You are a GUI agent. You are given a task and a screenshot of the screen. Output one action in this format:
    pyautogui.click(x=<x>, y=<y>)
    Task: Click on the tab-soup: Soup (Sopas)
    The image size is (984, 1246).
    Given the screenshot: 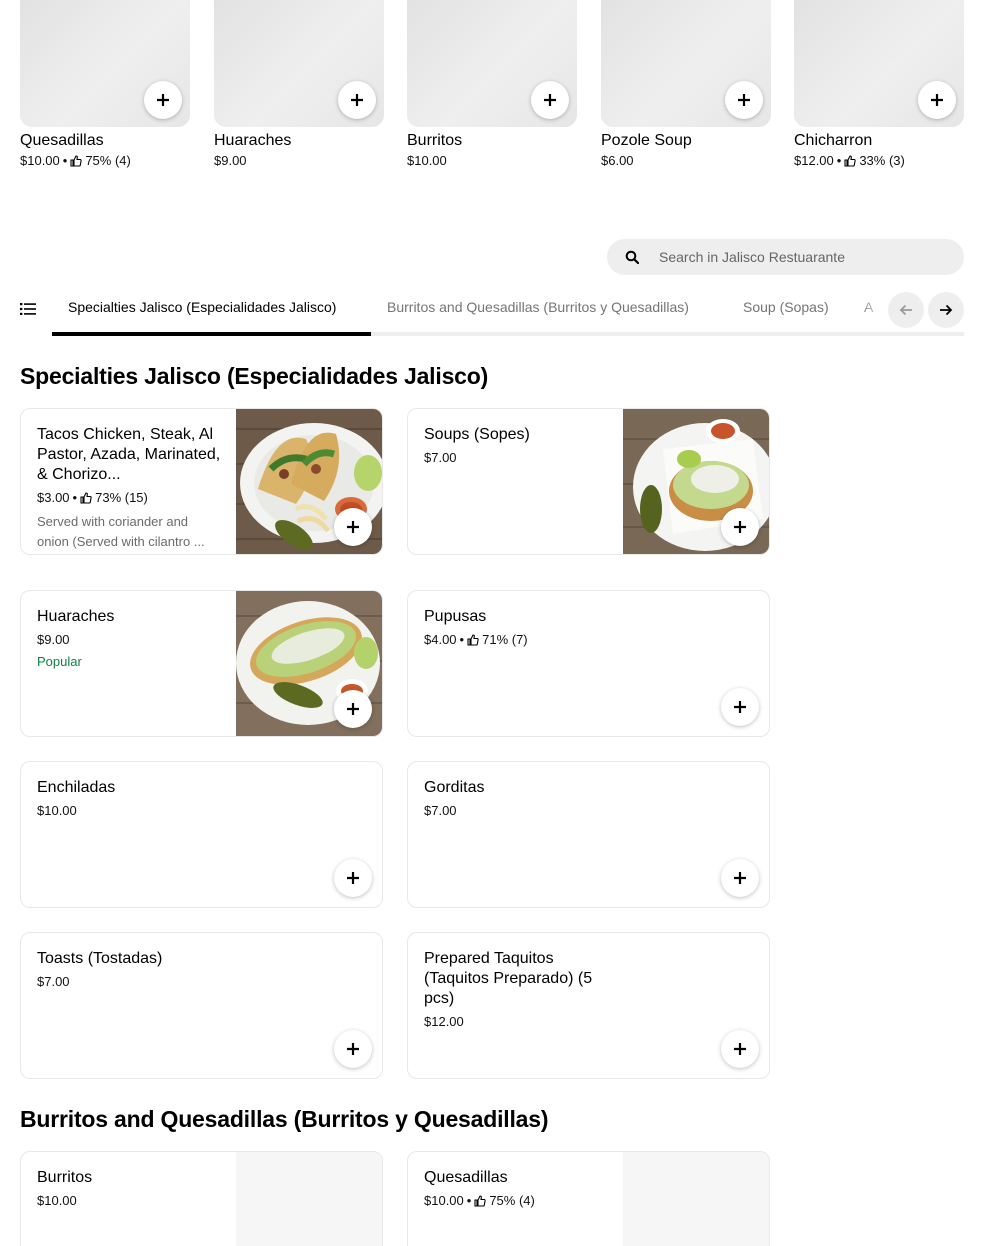 What is the action you would take?
    pyautogui.click(x=786, y=307)
    